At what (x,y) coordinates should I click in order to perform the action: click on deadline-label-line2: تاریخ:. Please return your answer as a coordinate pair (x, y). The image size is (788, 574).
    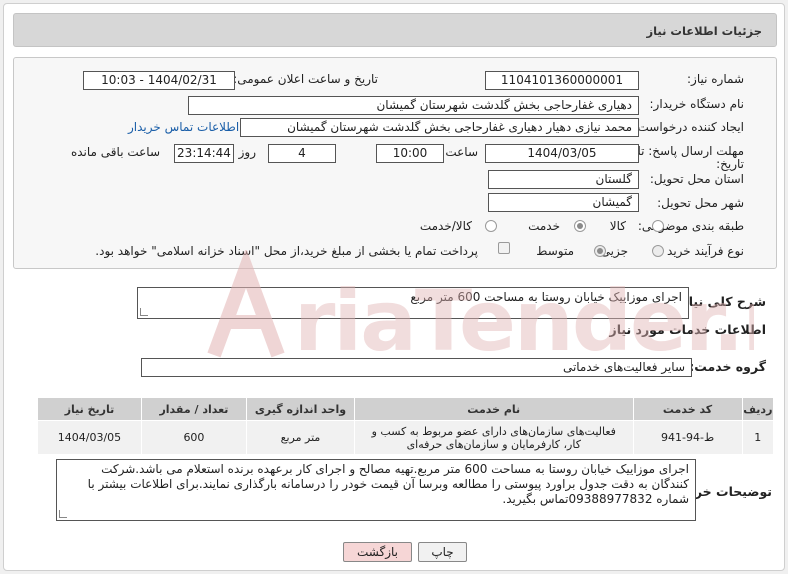
    Looking at the image, I should click on (730, 164).